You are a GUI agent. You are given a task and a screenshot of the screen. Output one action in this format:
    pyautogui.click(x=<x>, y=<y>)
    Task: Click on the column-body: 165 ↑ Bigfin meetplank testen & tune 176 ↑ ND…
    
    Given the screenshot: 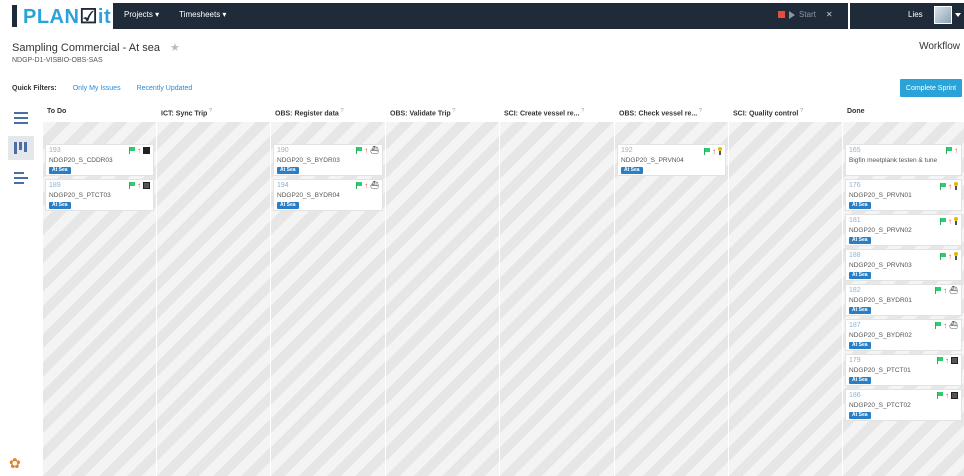 What is the action you would take?
    pyautogui.click(x=903, y=299)
    